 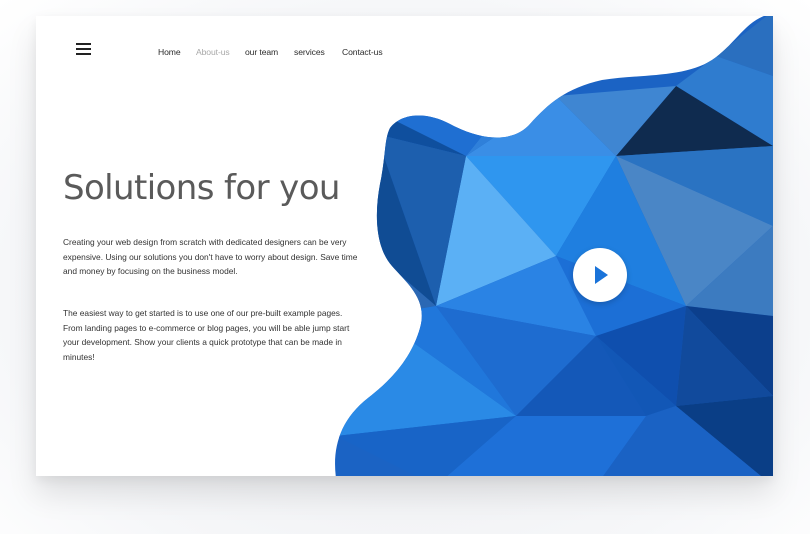 I want to click on nav-item-about-us: About-us, so click(x=213, y=52).